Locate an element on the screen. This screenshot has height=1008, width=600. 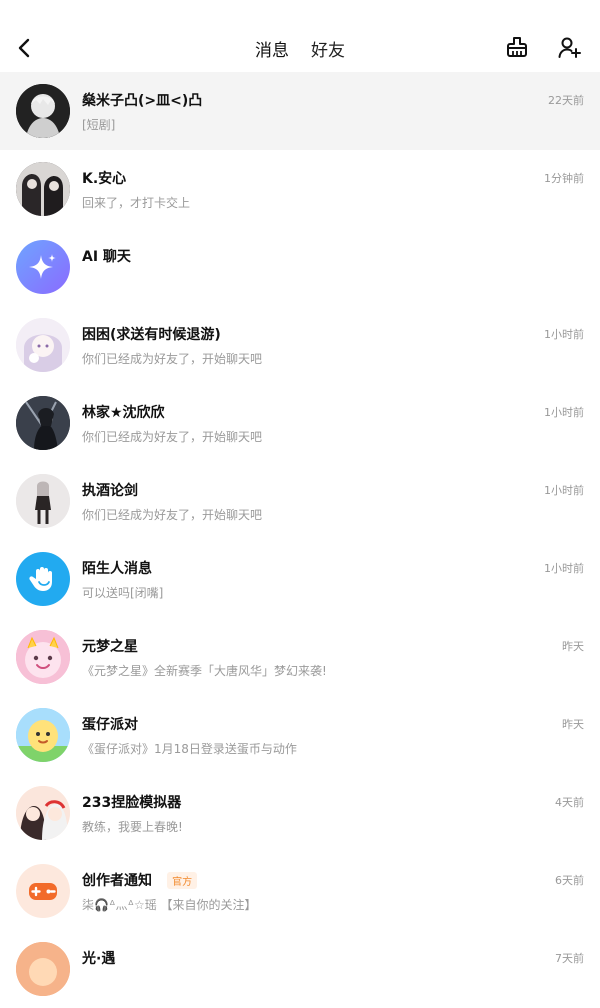
conversation-item: 233捏脸模拟器 4天前 教练，我要上春晚! is located at coordinates (300, 813).